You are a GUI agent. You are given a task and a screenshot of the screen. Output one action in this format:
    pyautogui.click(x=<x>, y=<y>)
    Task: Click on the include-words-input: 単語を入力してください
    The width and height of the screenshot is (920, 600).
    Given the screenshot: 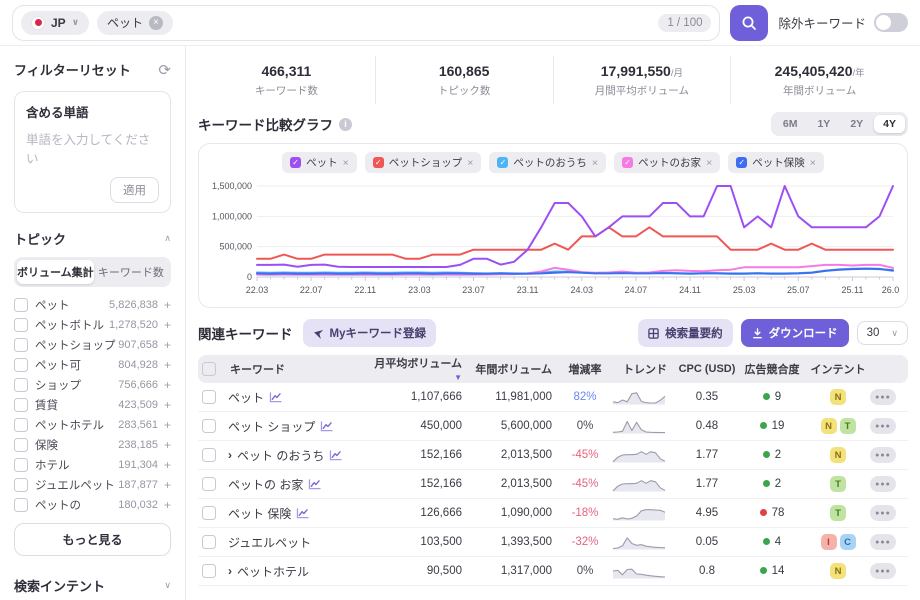 What is the action you would take?
    pyautogui.click(x=92, y=148)
    